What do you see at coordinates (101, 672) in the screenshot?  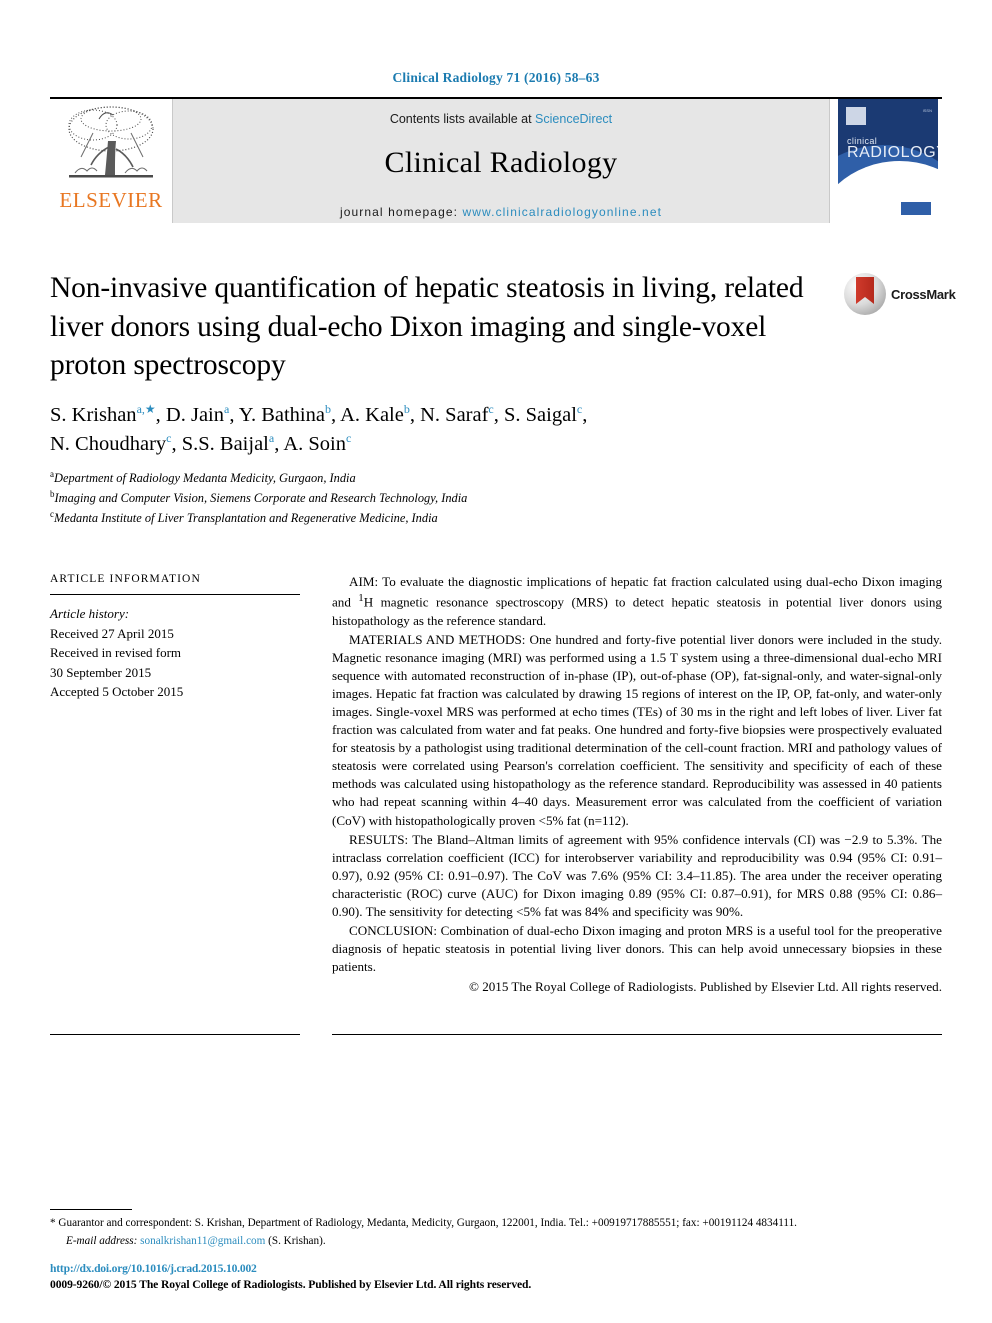 I see `article-history-revised-date: 30 September 2015` at bounding box center [101, 672].